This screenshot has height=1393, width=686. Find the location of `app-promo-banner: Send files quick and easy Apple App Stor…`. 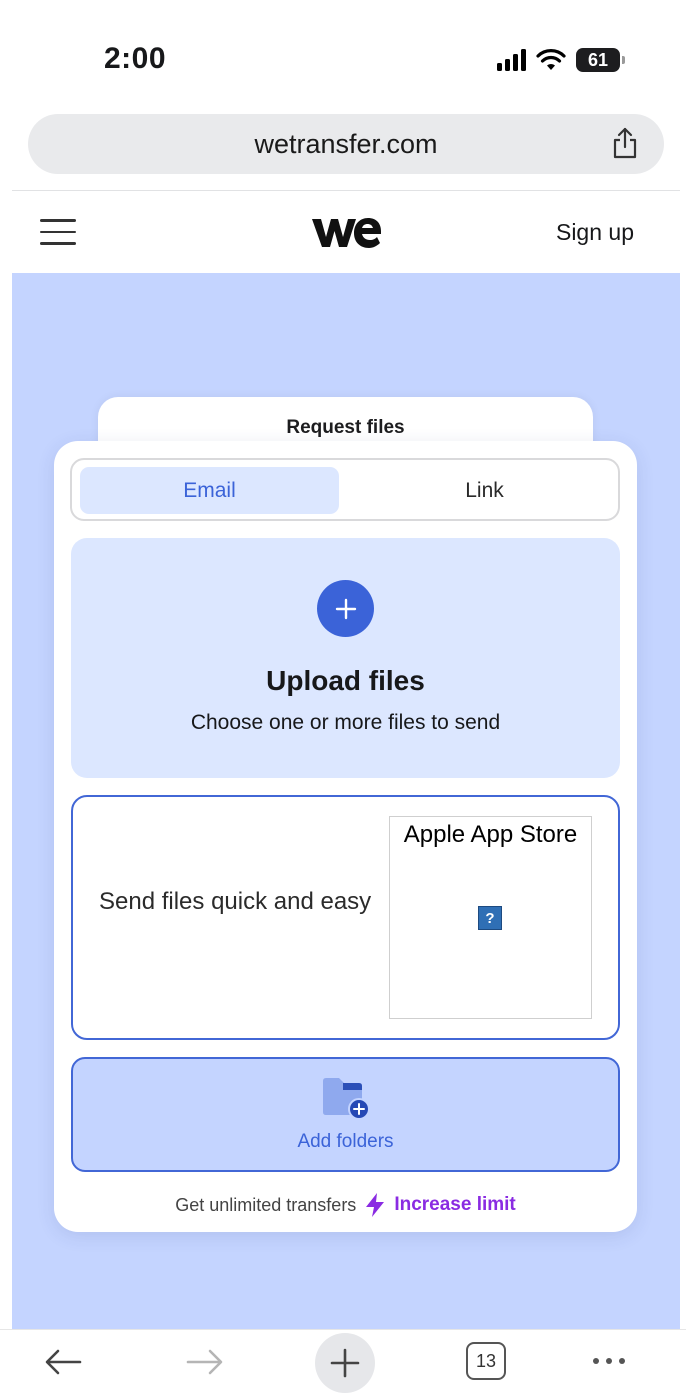

app-promo-banner: Send files quick and easy Apple App Stor… is located at coordinates (345, 917).